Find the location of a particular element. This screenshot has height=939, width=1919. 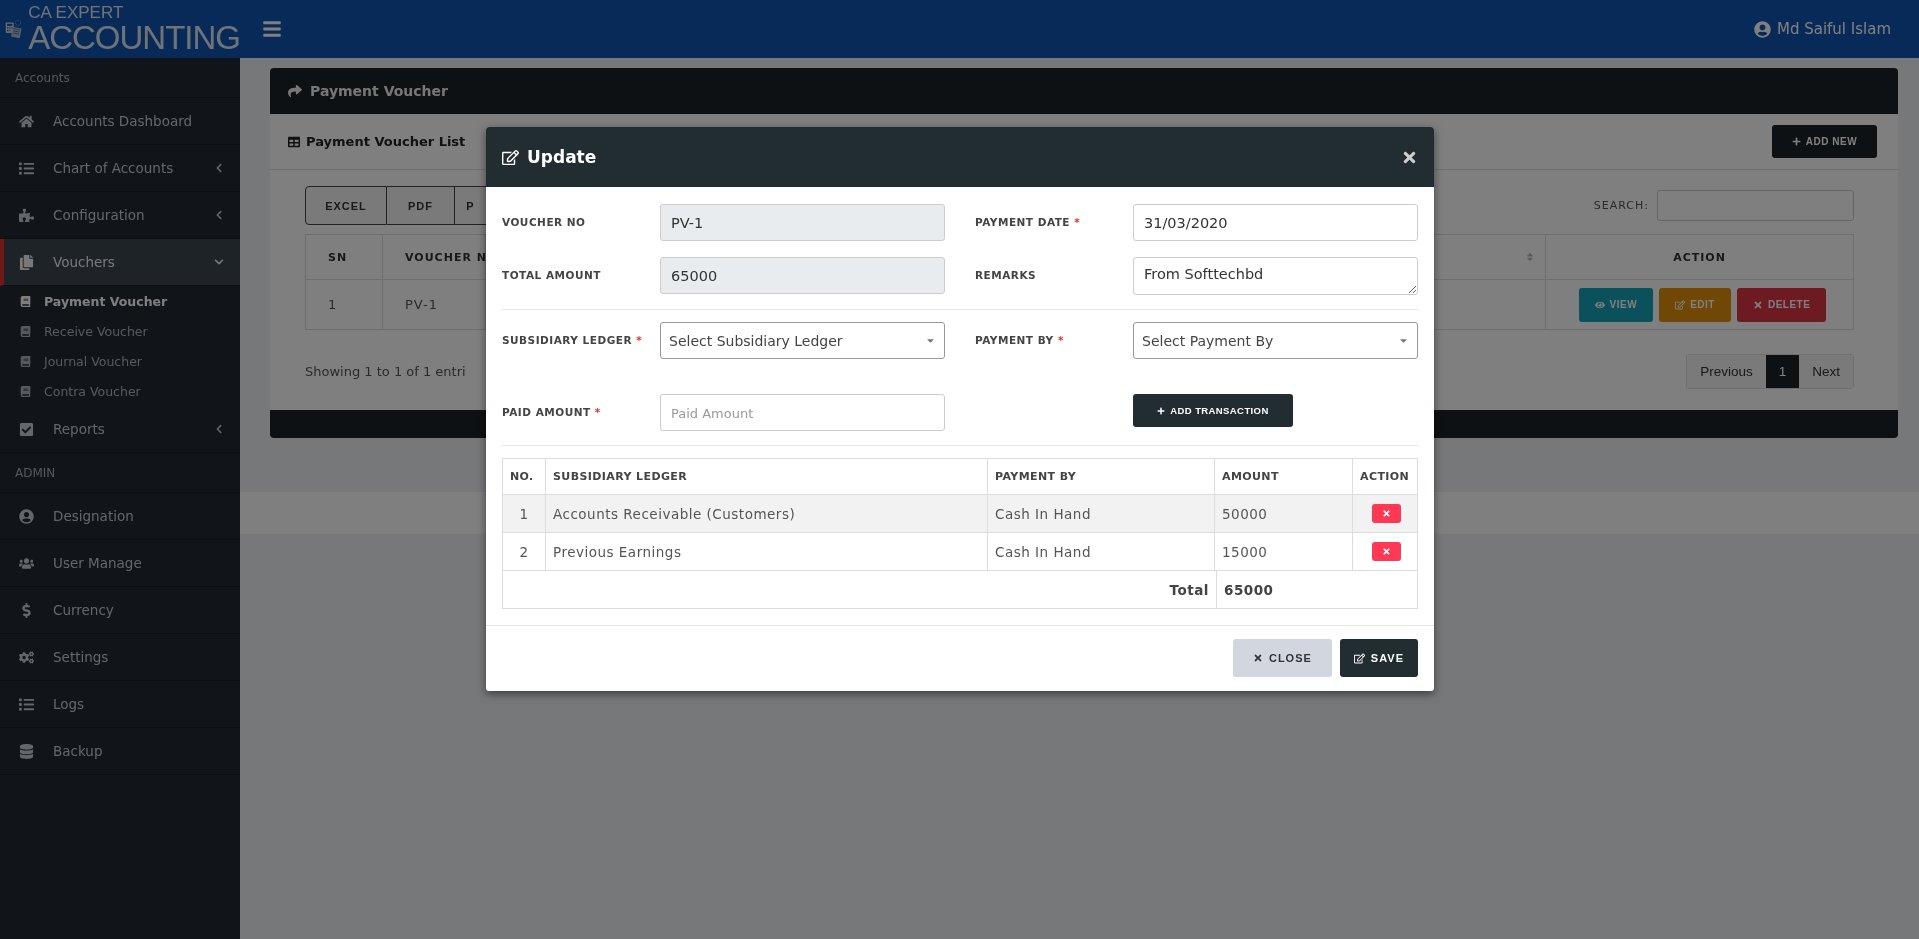

submenu-item: Receive Voucher is located at coordinates (120, 331).